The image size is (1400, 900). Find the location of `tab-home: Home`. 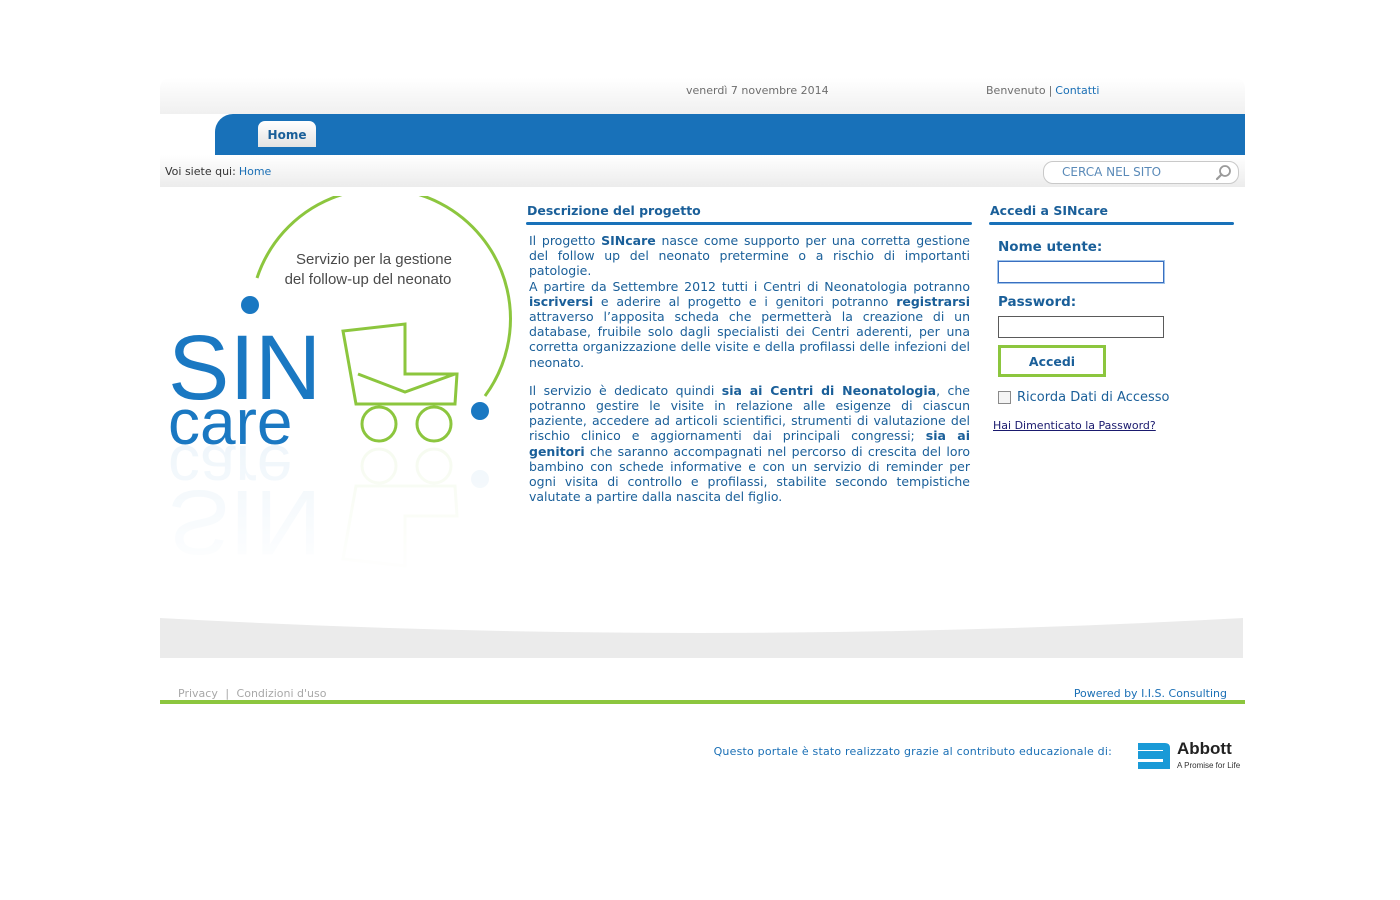

tab-home: Home is located at coordinates (287, 134).